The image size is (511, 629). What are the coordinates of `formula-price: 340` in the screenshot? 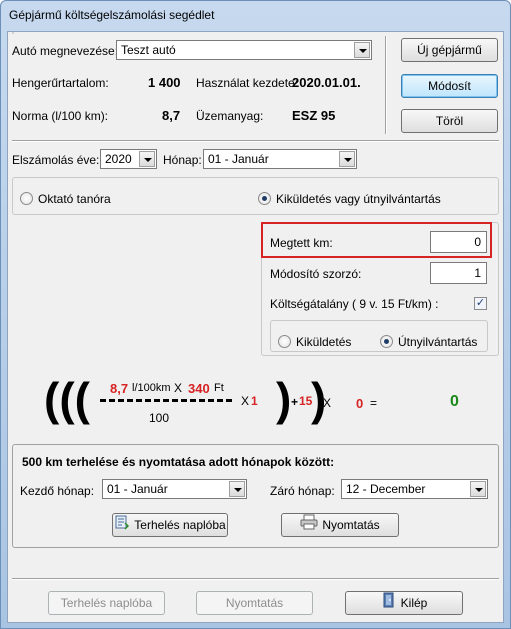 It's located at (199, 388).